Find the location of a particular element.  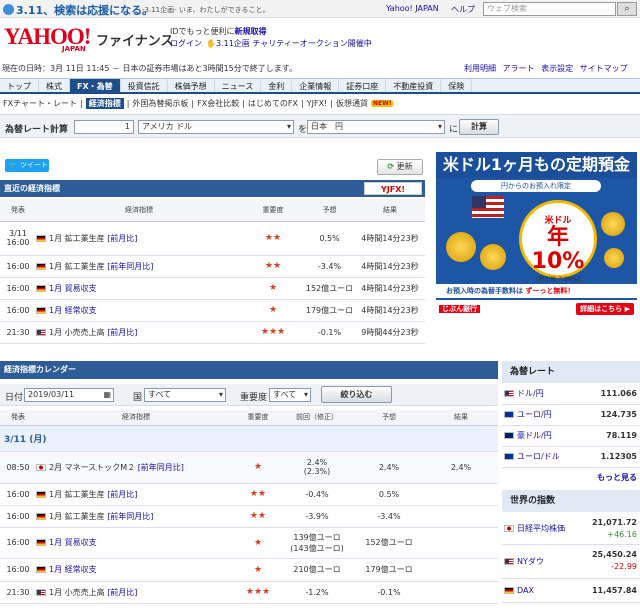

tweet-button: 🐦 ツイート is located at coordinates (27, 165).